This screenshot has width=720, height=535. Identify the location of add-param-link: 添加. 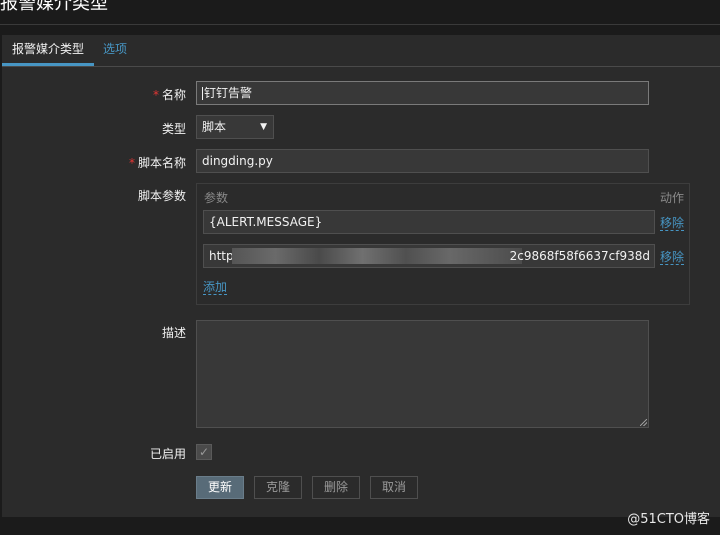
(215, 287).